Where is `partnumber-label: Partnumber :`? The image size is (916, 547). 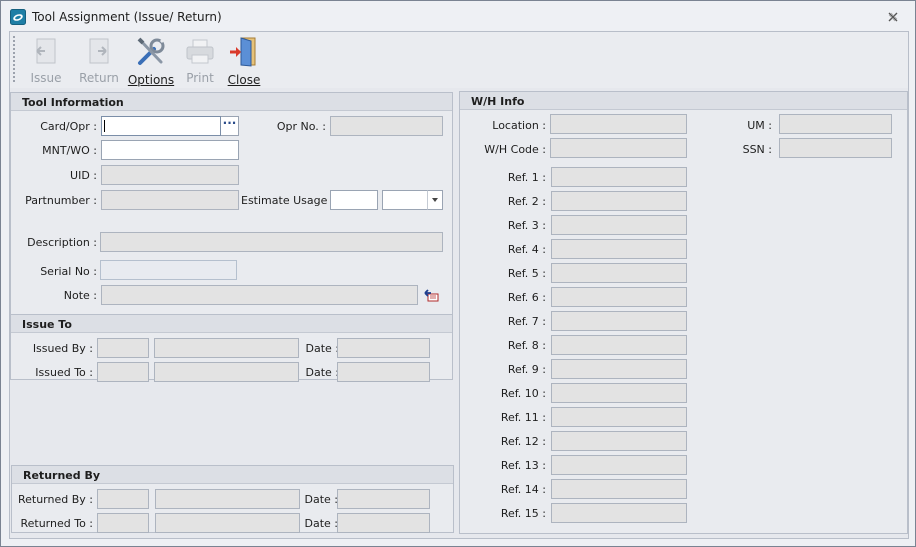
partnumber-label: Partnumber : is located at coordinates (61, 200).